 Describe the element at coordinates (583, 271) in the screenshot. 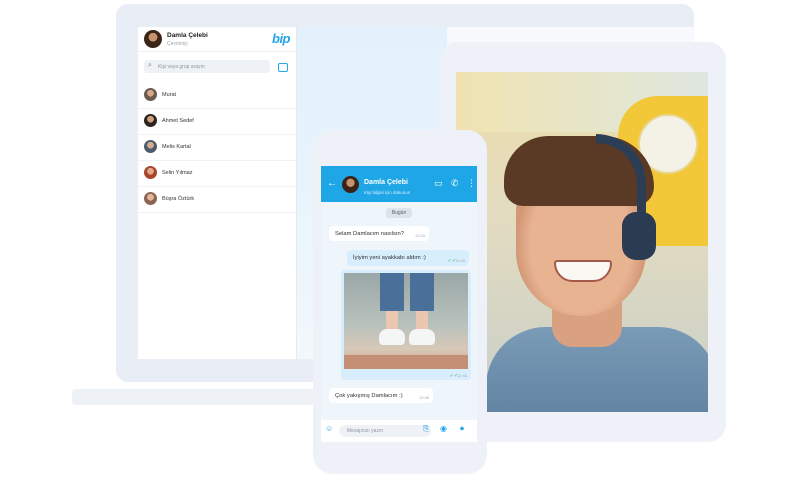

I see `photo-smile` at that location.